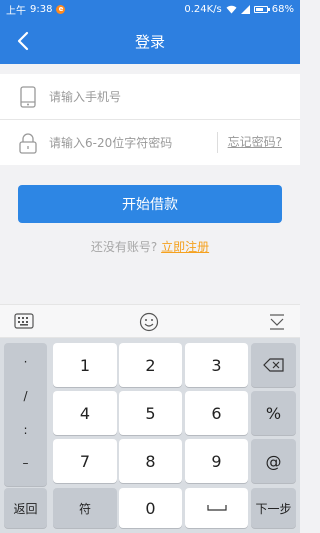 This screenshot has height=533, width=320. I want to click on forgot-password-link: 忘记密码?, so click(249, 142).